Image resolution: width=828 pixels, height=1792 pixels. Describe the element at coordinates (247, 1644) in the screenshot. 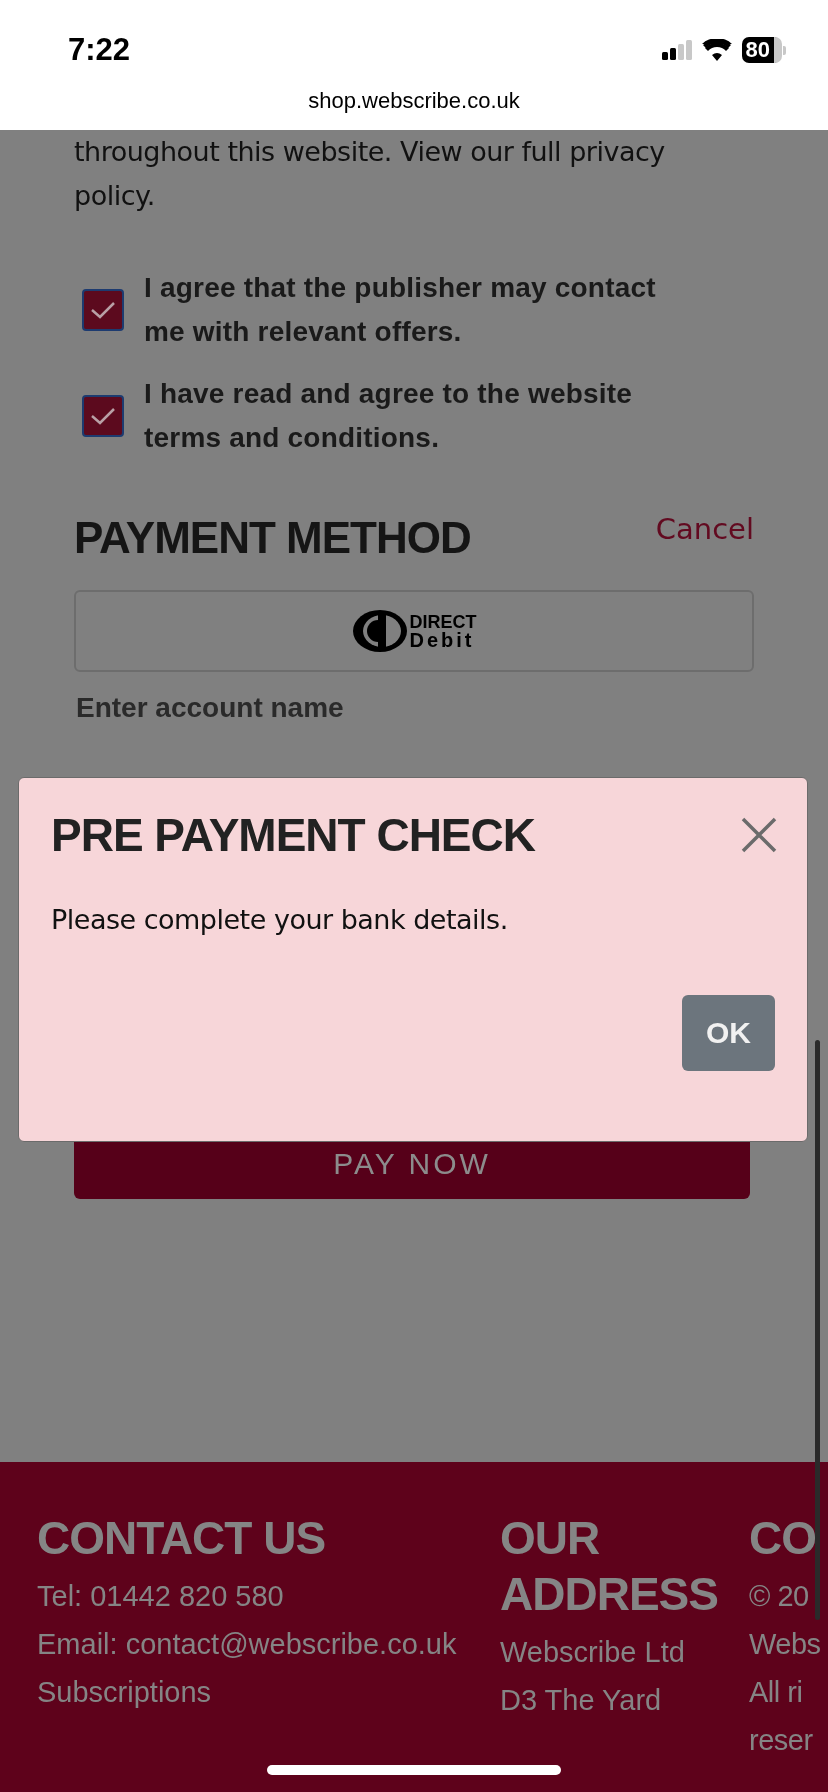

I see `footer-text: Email: contact@webscribe.co.uk` at that location.